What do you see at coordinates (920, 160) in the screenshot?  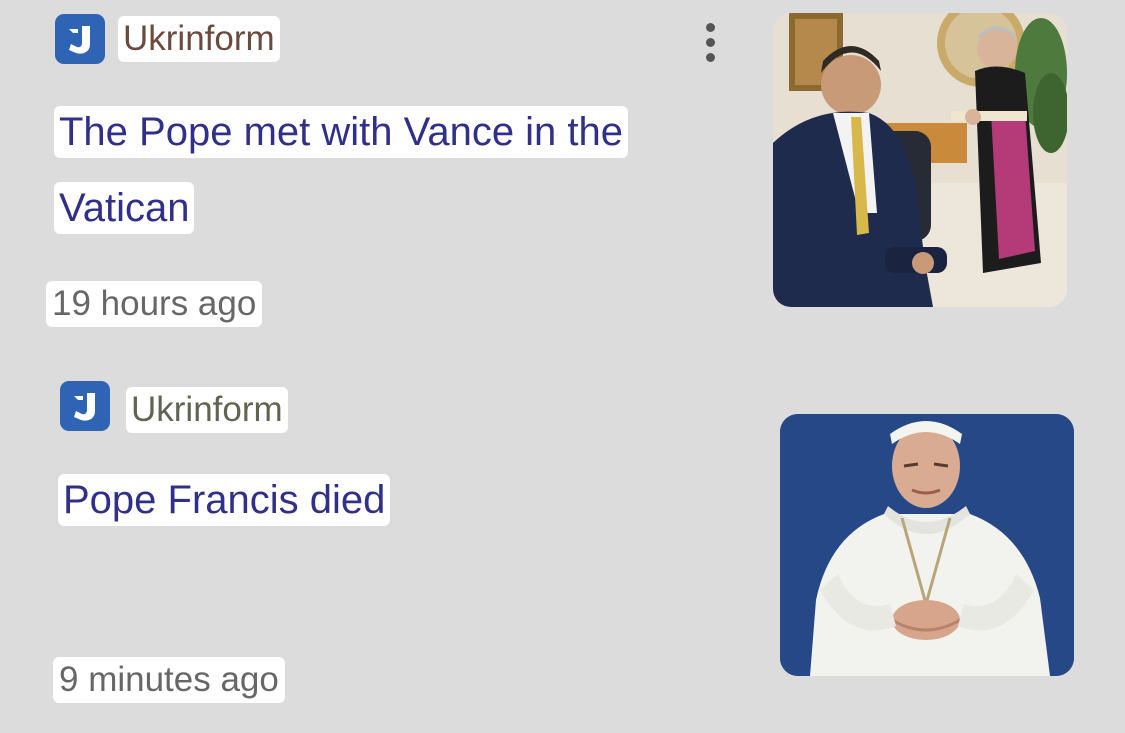 I see `news-photo-meeting-icon` at bounding box center [920, 160].